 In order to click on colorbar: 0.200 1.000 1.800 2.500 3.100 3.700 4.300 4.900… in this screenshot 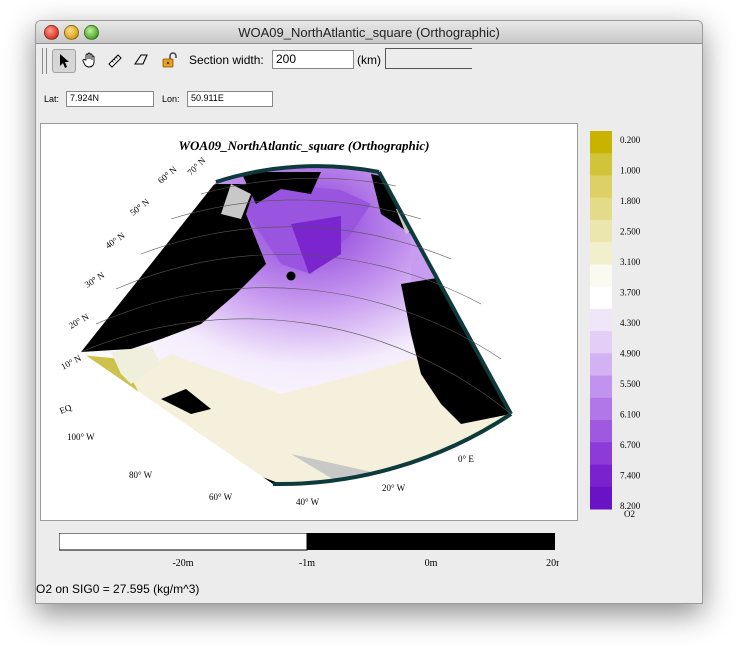, I will do `click(630, 333)`.